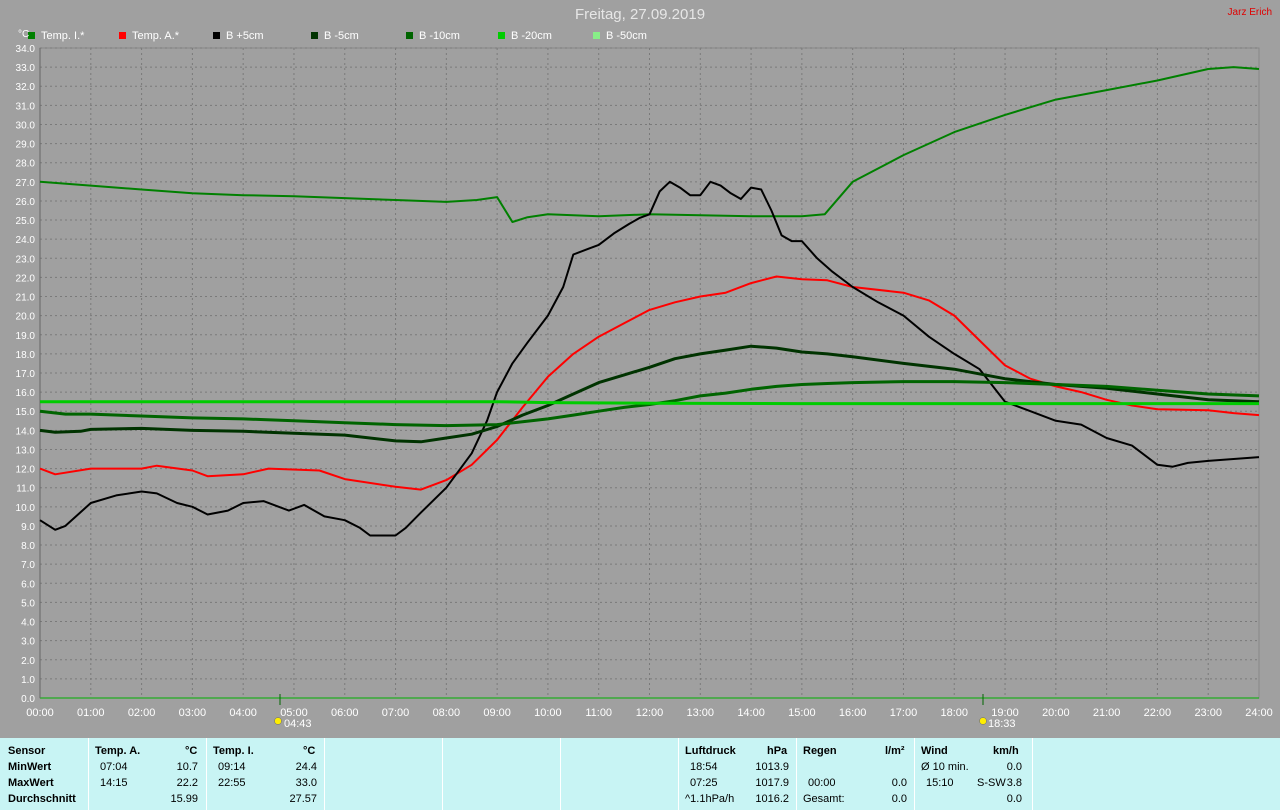 The height and width of the screenshot is (810, 1280). Describe the element at coordinates (820, 751) in the screenshot. I see `rain-header: Regen` at that location.